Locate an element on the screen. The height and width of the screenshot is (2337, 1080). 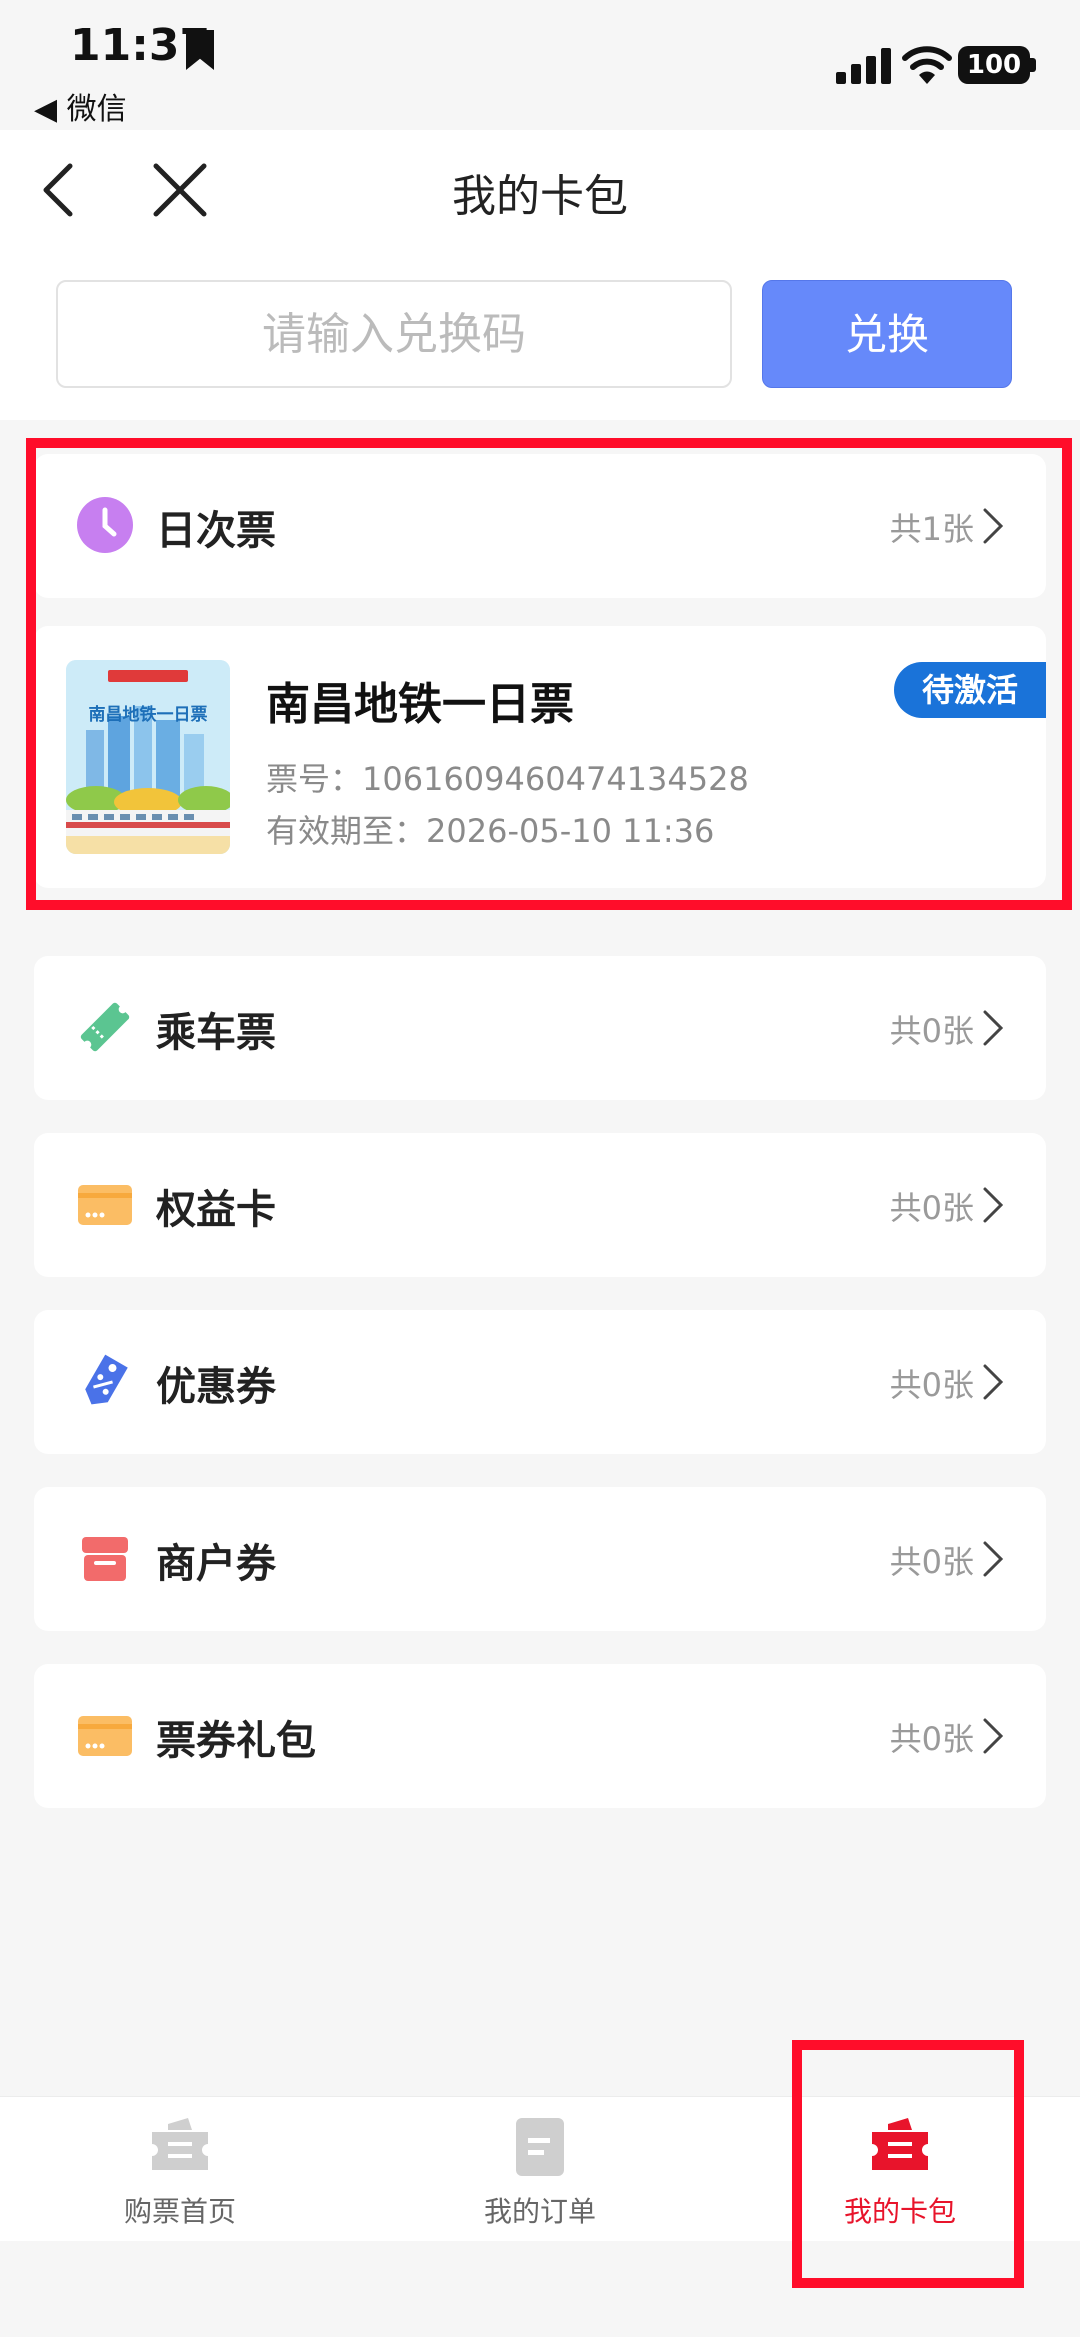
section-ride-ticket: 乘车票 共0张 is located at coordinates (540, 1028).